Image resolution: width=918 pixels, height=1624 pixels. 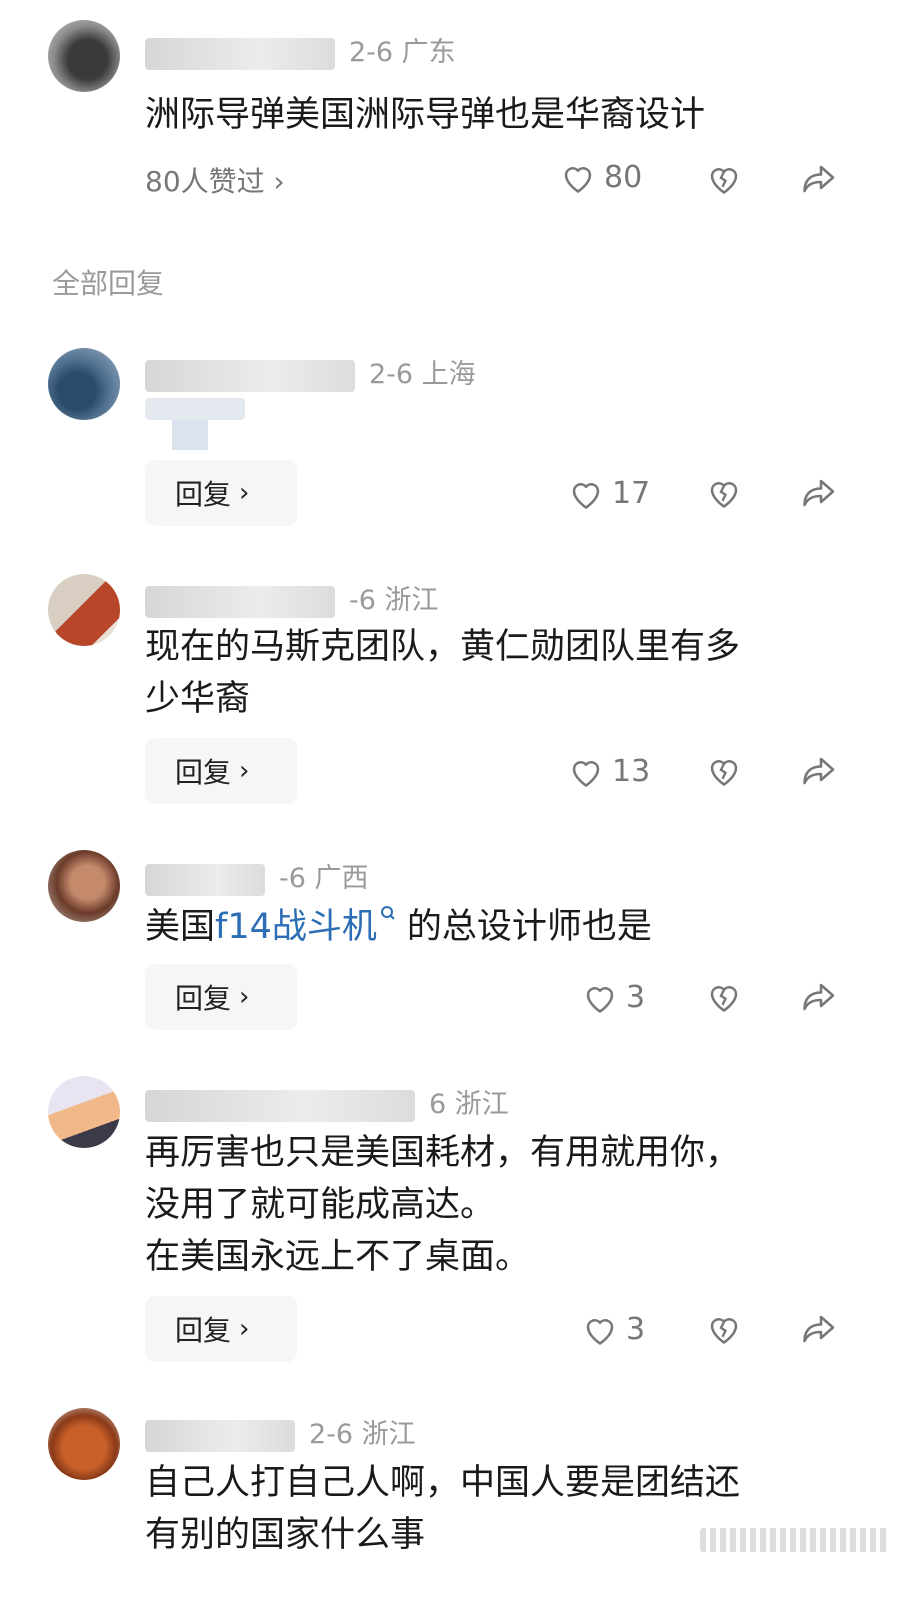 What do you see at coordinates (425, 115) in the screenshot?
I see `comment-text: 洲际导弹美国洲际导弹也是华裔设计` at bounding box center [425, 115].